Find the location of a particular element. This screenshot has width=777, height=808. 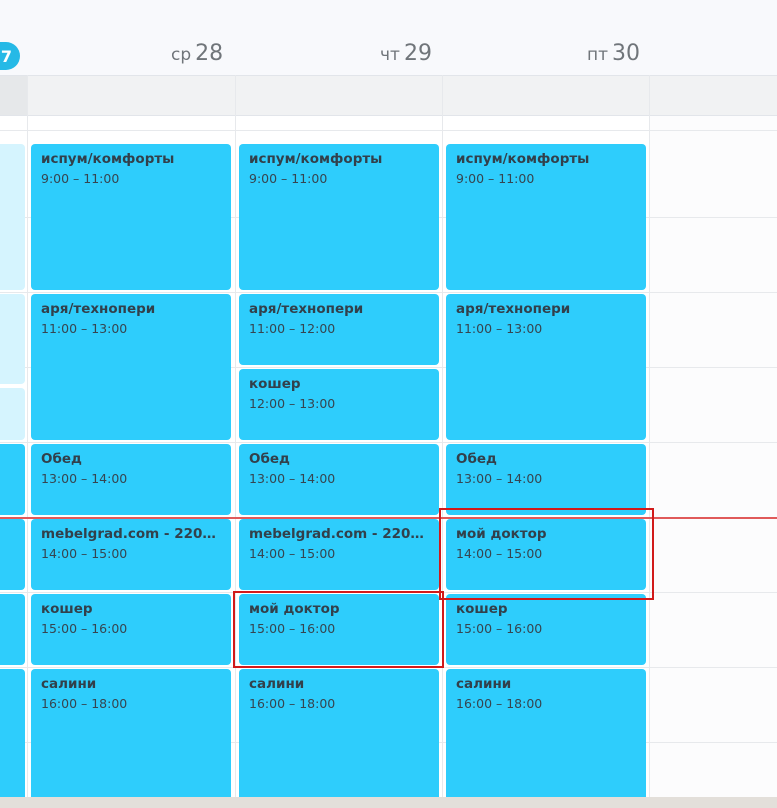

event-card: мой доктор 14:00 – 15:00 is located at coordinates (546, 554).